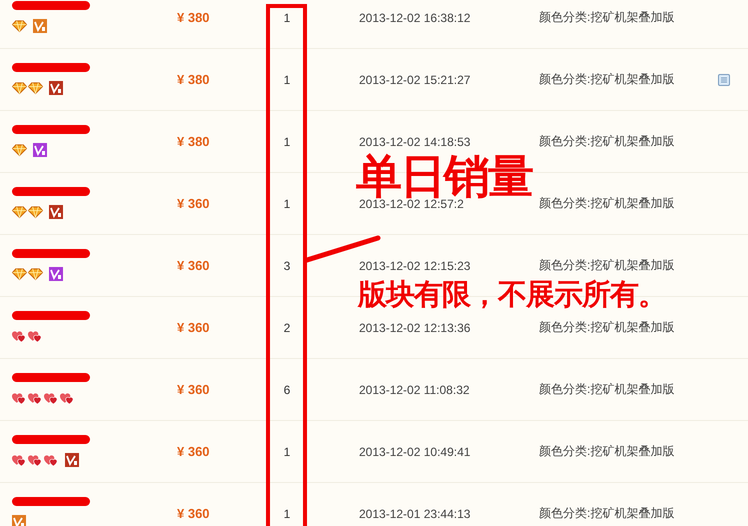  I want to click on quantity: 6, so click(287, 389).